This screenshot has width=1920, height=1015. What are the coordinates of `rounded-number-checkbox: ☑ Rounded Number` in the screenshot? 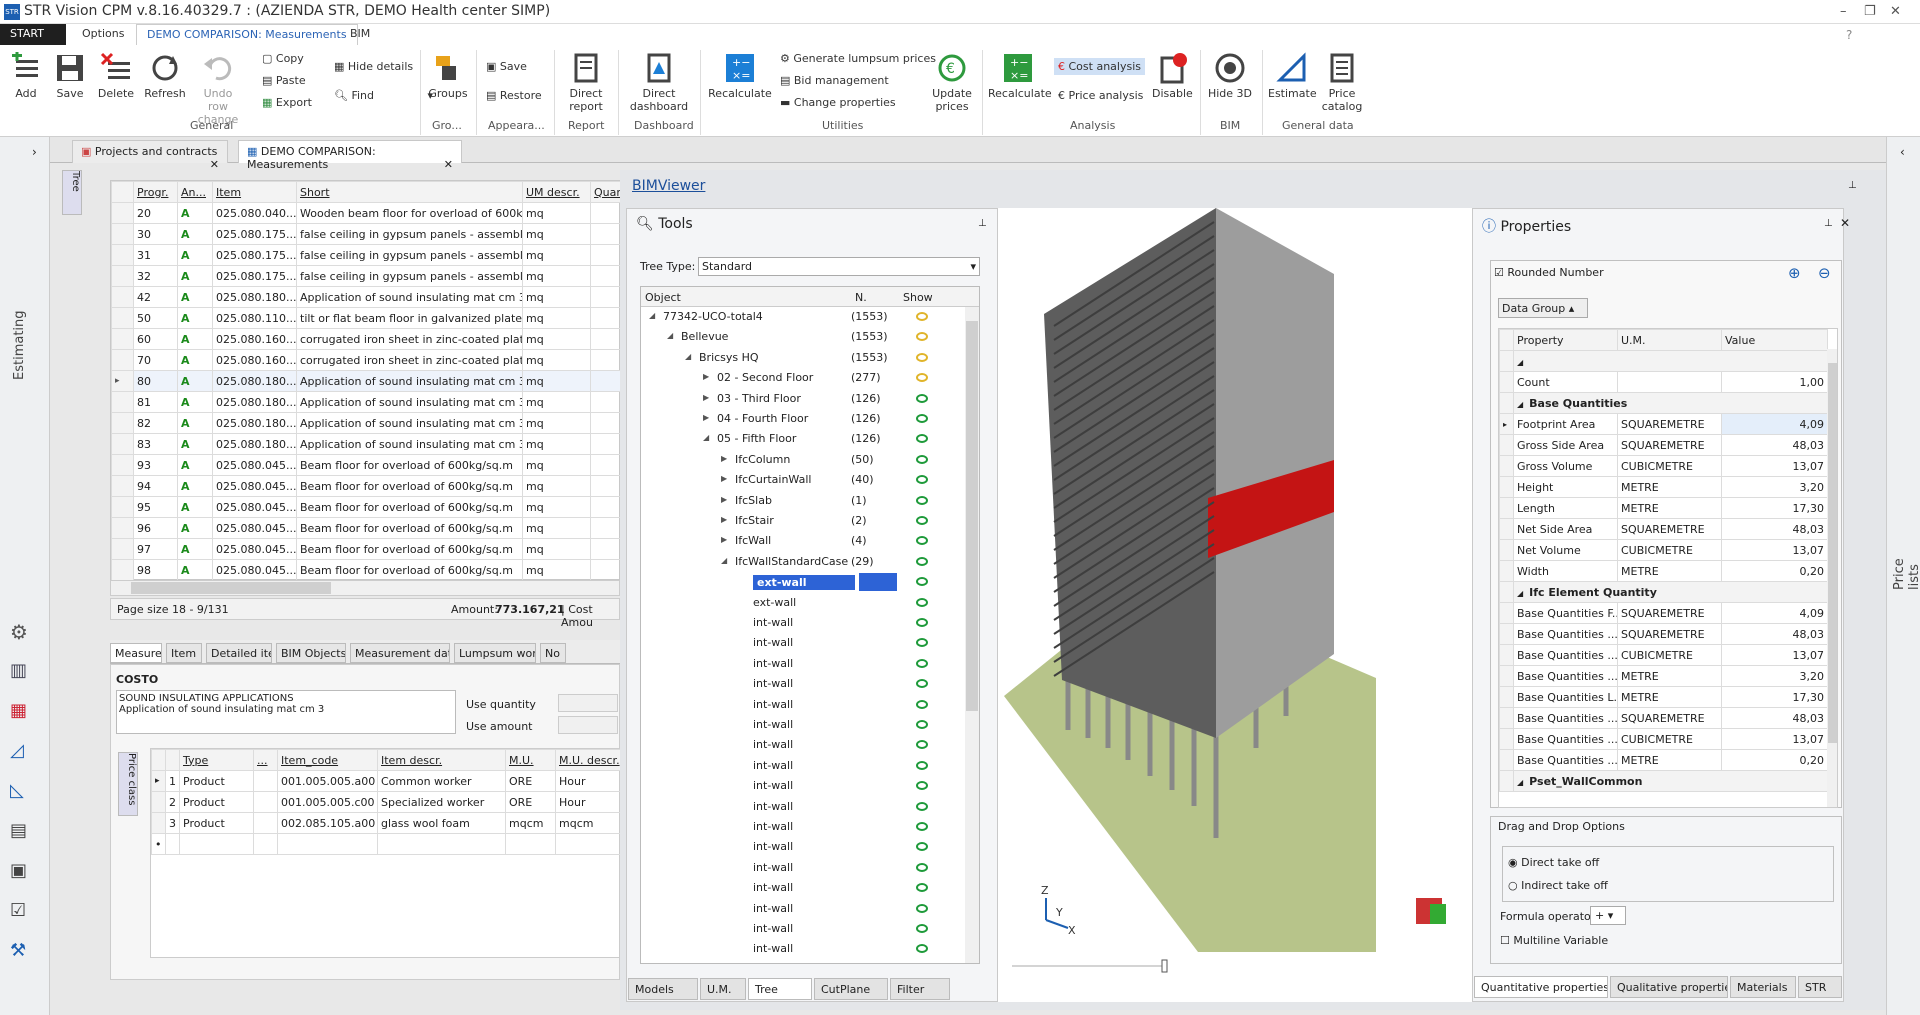 It's located at (1549, 272).